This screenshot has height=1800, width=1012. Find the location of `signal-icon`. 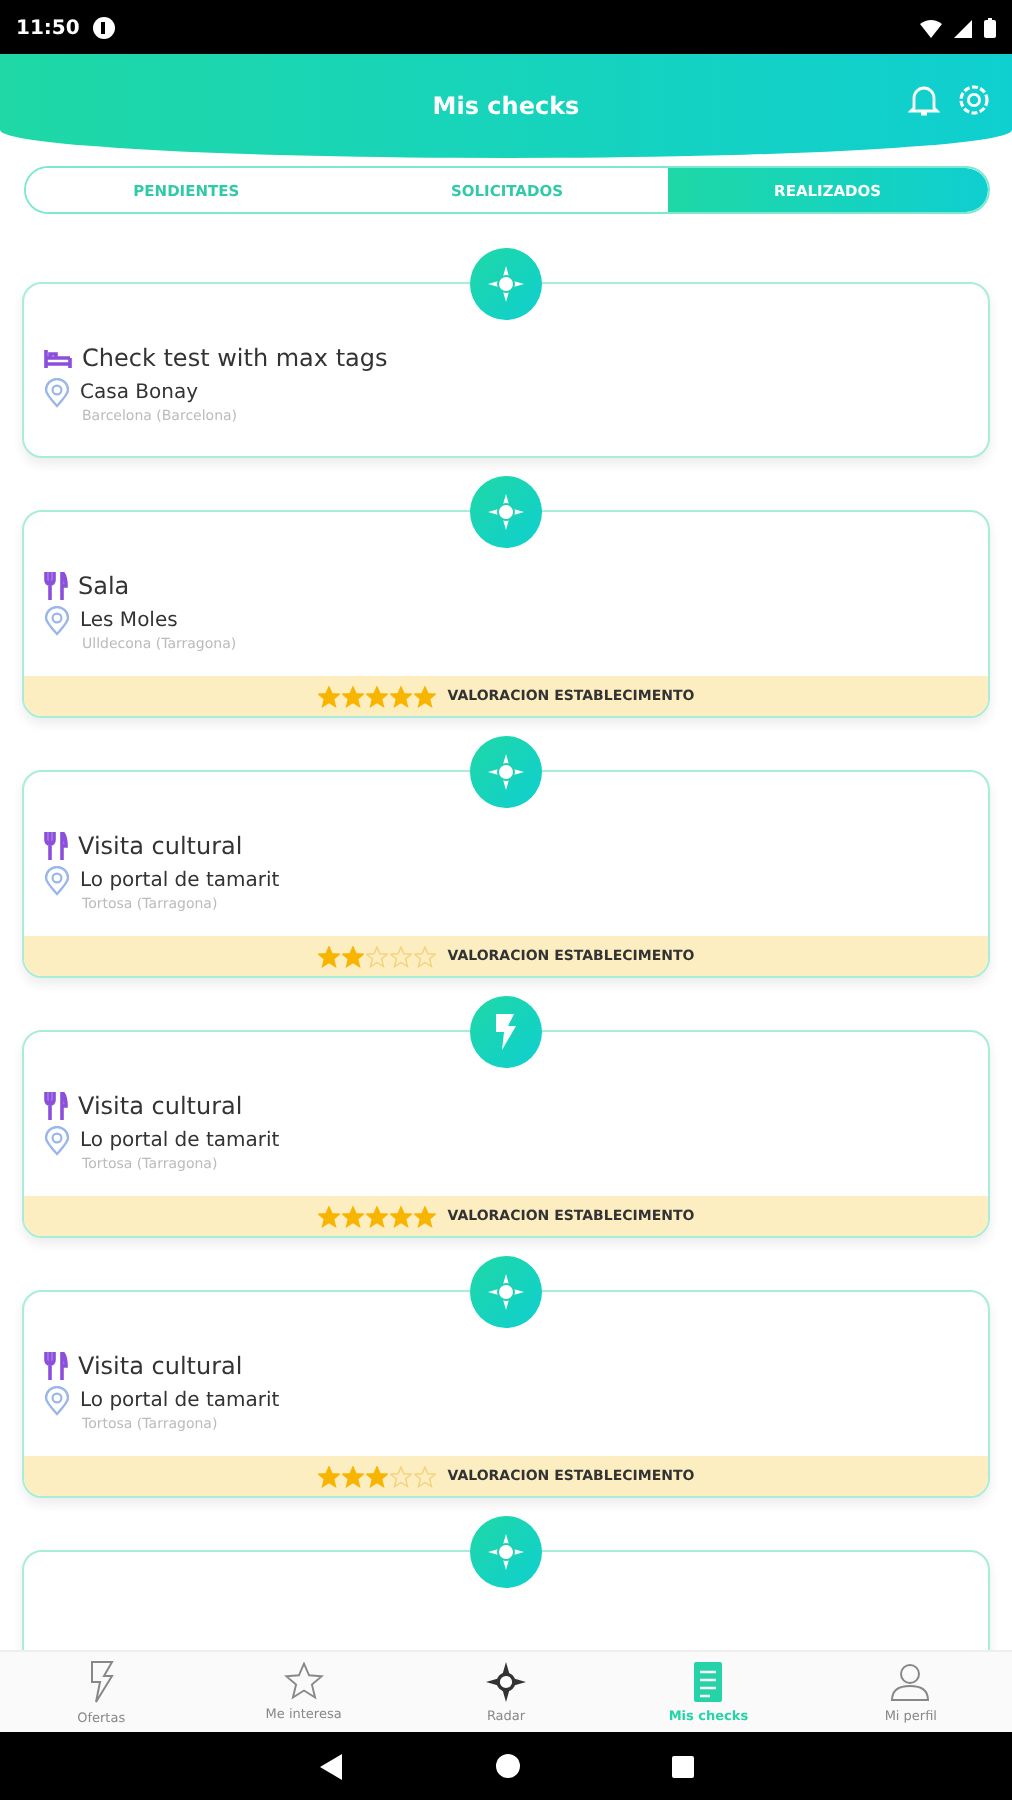

signal-icon is located at coordinates (963, 28).